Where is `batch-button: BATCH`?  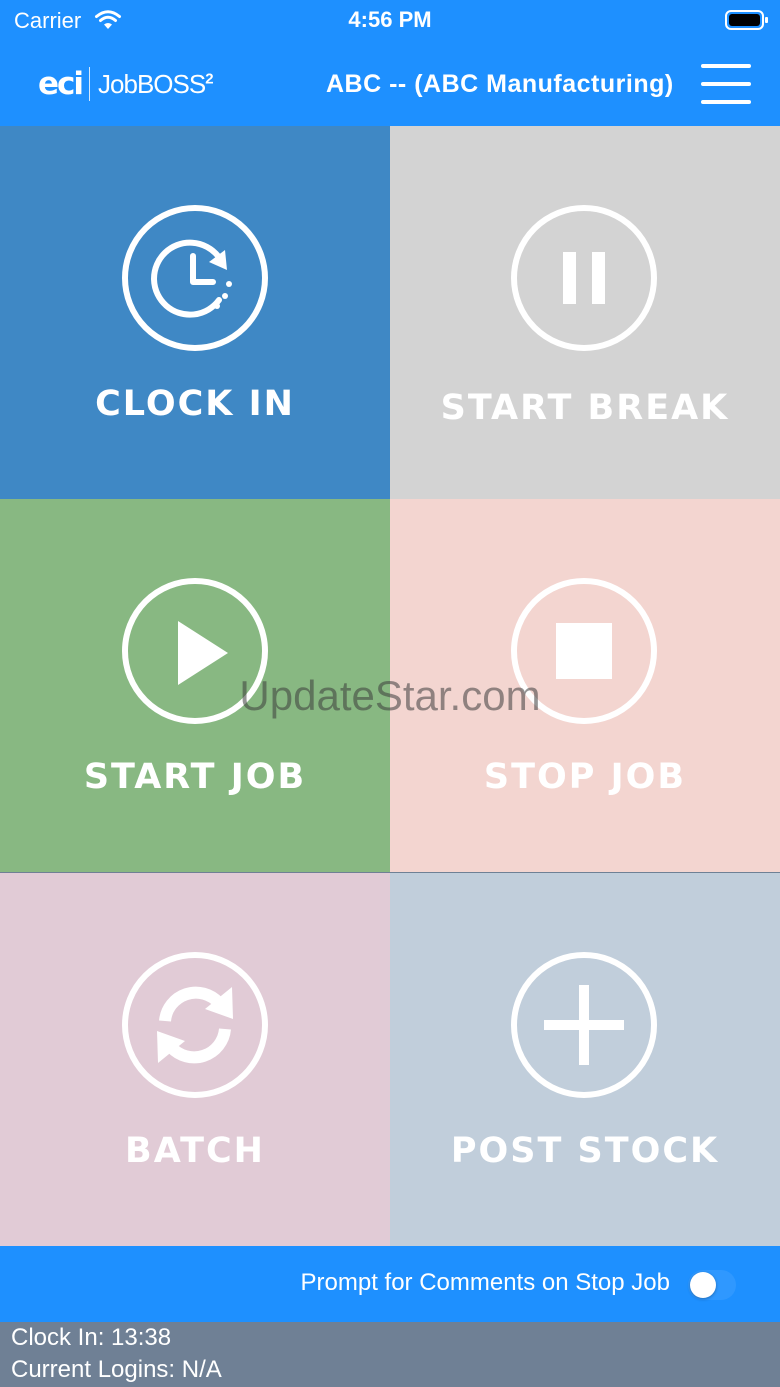 batch-button: BATCH is located at coordinates (195, 1059).